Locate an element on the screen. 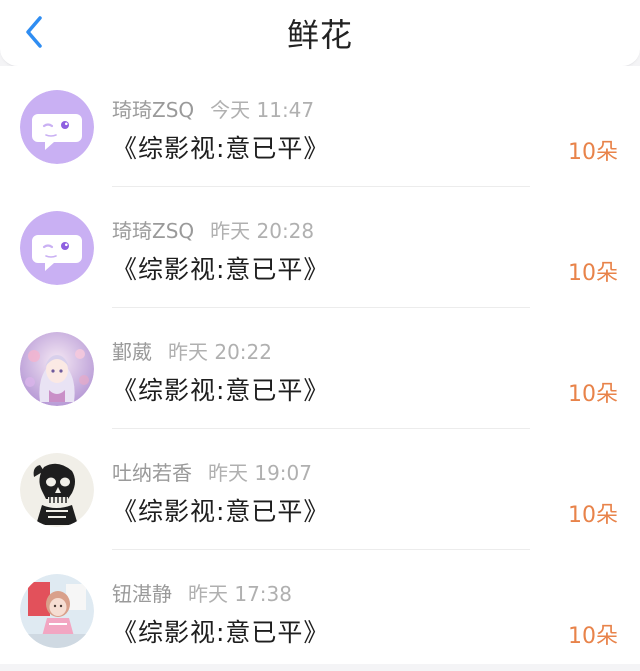 This screenshot has height=671, width=640. timestamp: 昨天 20:22 is located at coordinates (220, 352).